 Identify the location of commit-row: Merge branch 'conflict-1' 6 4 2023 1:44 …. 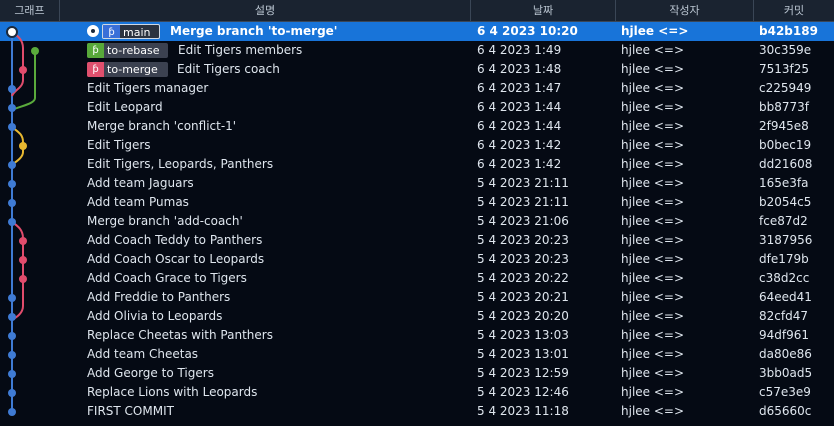
(417, 126).